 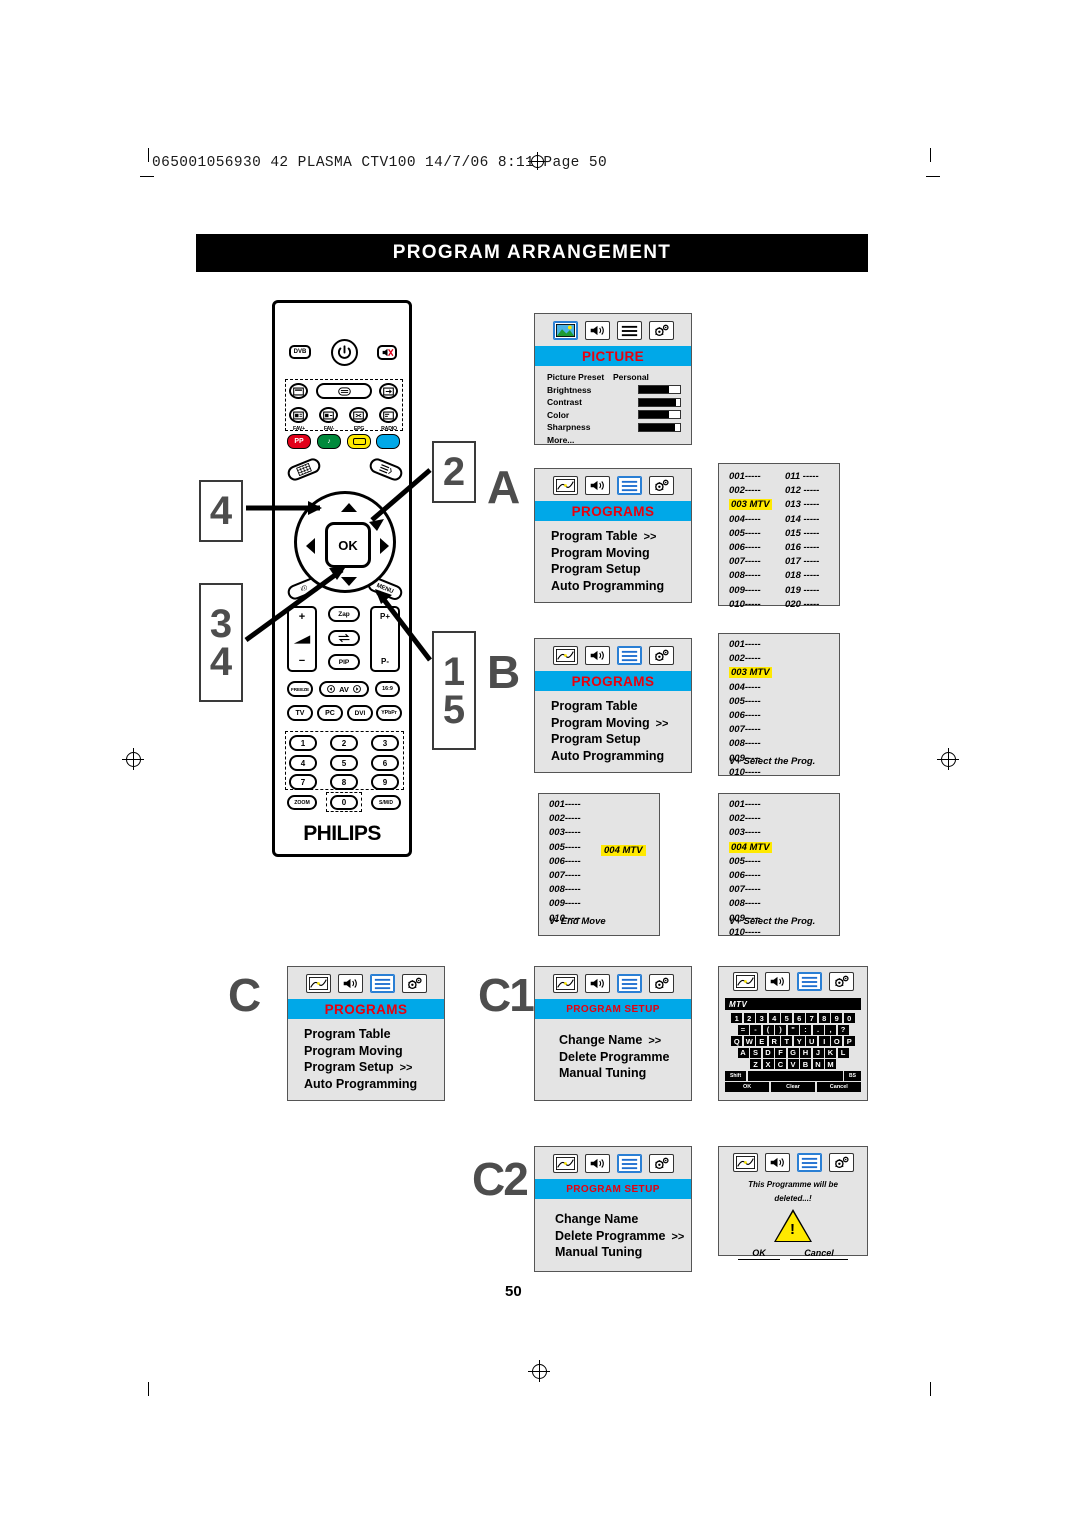 What do you see at coordinates (750, 688) in the screenshot?
I see `program-row: 004-----` at bounding box center [750, 688].